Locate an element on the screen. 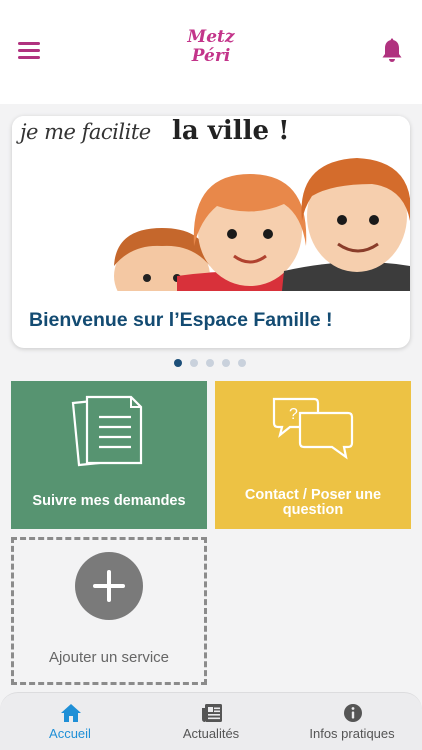  chat-question-icon: ? is located at coordinates (313, 428).